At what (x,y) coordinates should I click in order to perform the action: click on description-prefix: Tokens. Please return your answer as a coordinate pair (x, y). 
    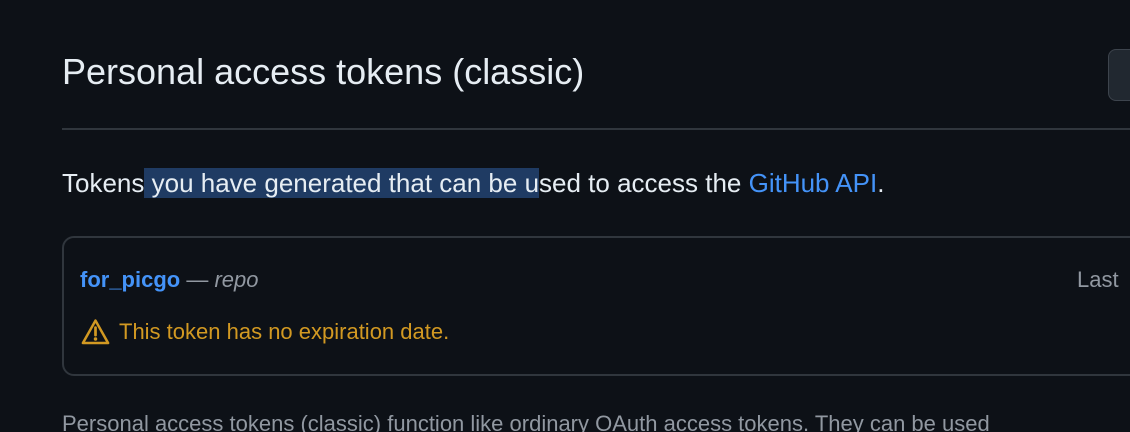
    Looking at the image, I should click on (103, 183).